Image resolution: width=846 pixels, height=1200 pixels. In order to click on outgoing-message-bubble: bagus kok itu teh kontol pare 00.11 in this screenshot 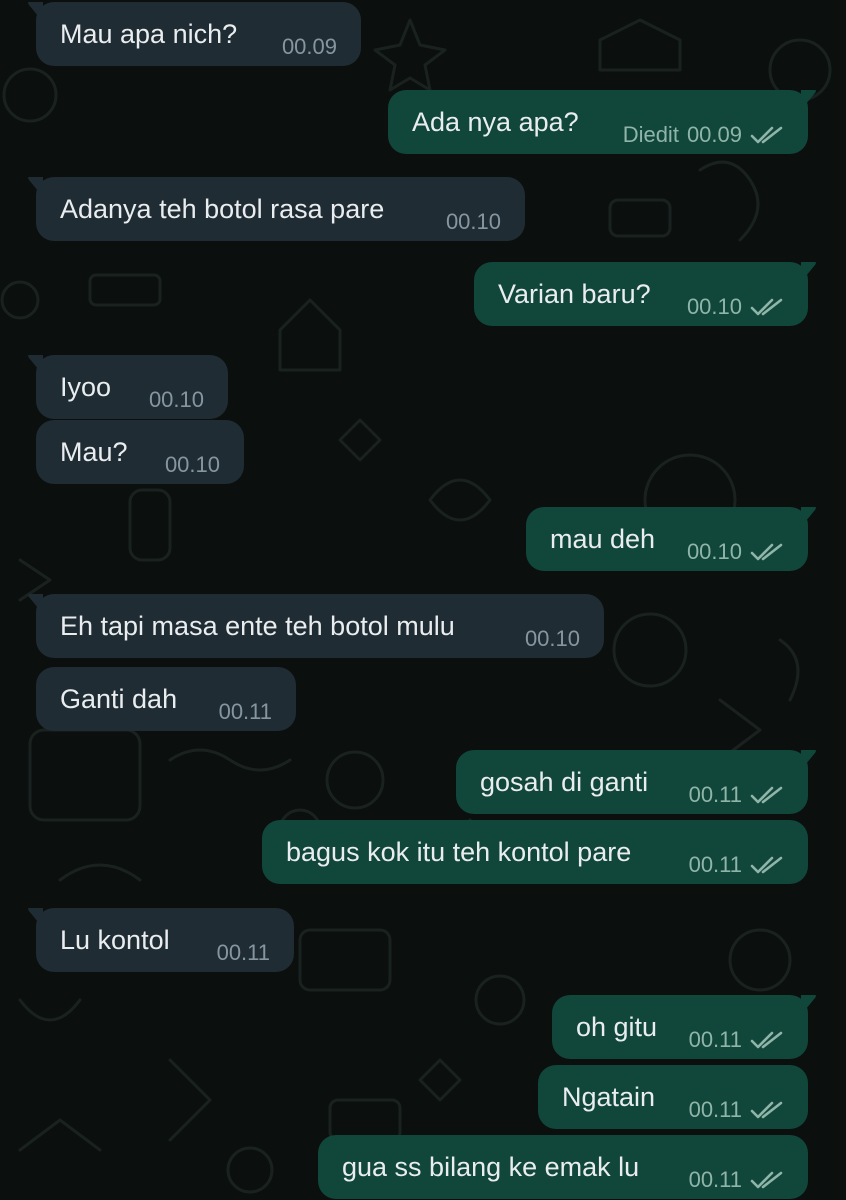, I will do `click(535, 852)`.